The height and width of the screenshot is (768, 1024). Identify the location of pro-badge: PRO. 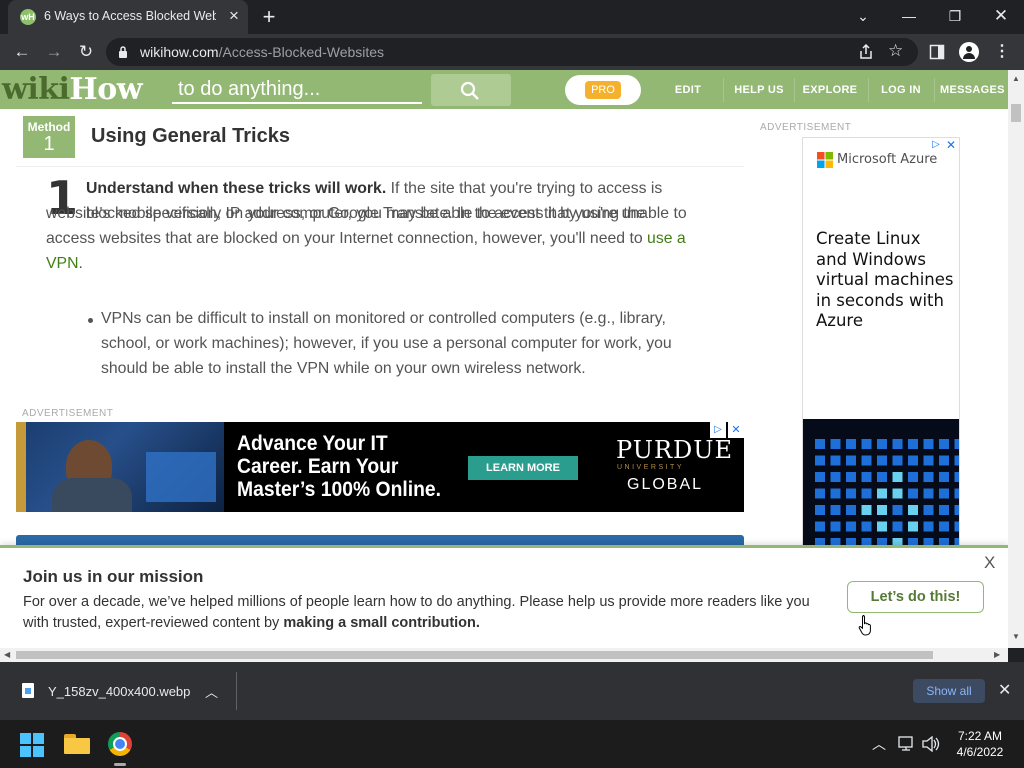
(603, 90).